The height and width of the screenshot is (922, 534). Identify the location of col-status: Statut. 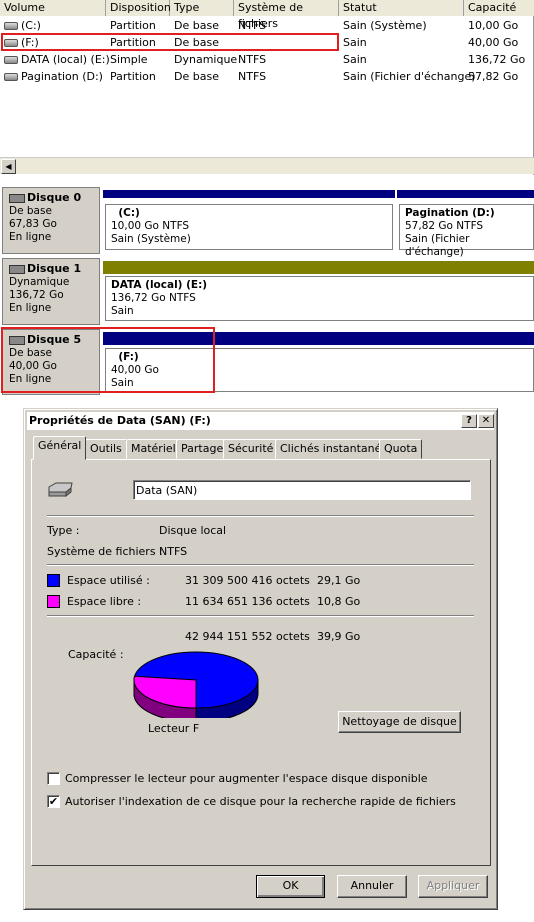
(401, 8).